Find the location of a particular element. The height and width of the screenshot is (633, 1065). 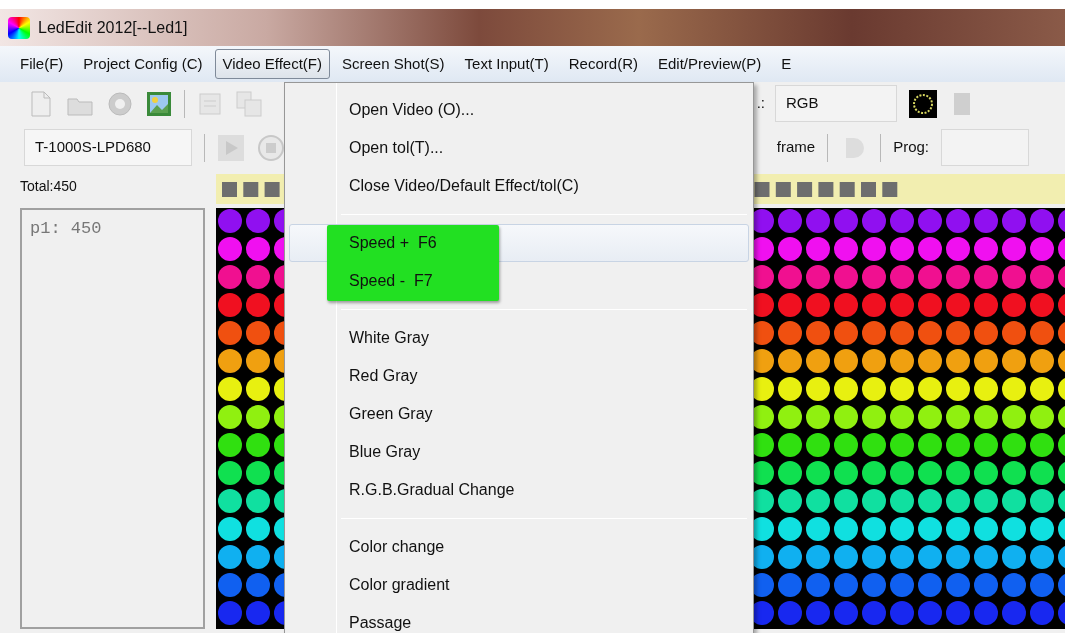

menu-item: Passage is located at coordinates (519, 618).